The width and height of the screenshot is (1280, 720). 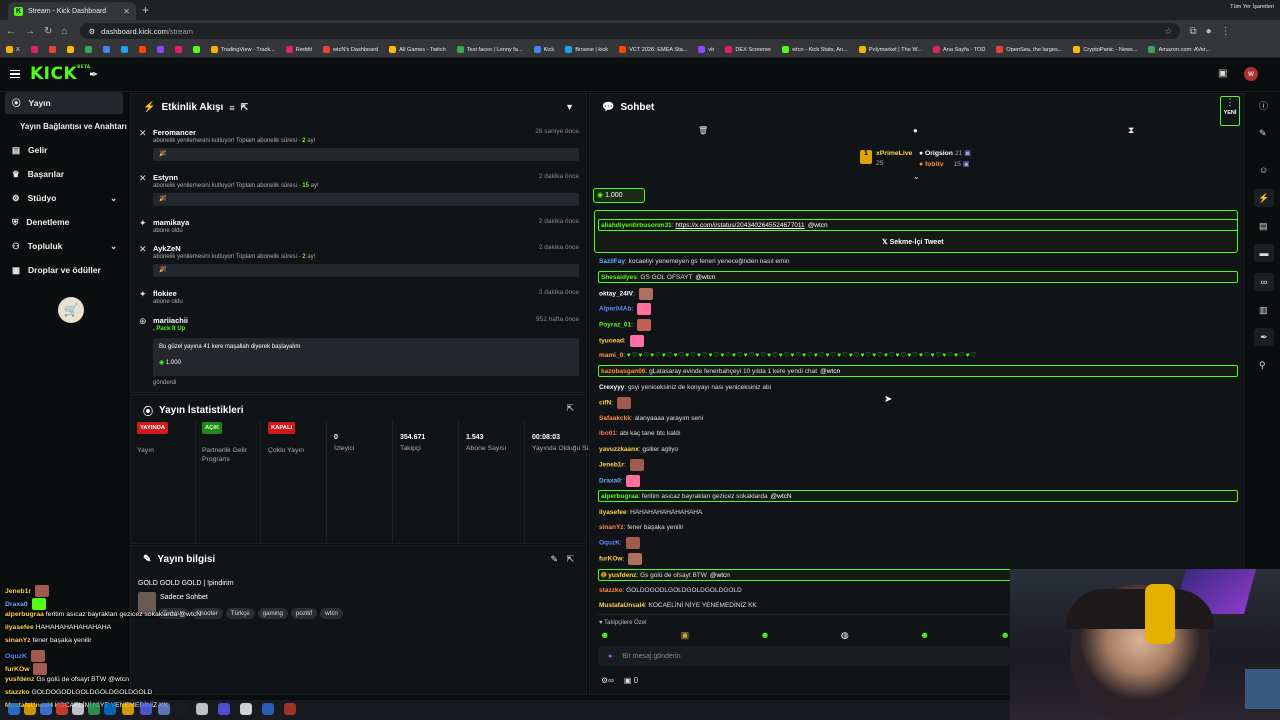 What do you see at coordinates (64, 270) in the screenshot?
I see `sidebar-item-drops: ▦ Droplar ve ödüller` at bounding box center [64, 270].